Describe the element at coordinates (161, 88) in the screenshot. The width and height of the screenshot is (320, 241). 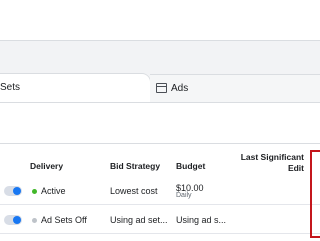
I see `ad-icon` at that location.